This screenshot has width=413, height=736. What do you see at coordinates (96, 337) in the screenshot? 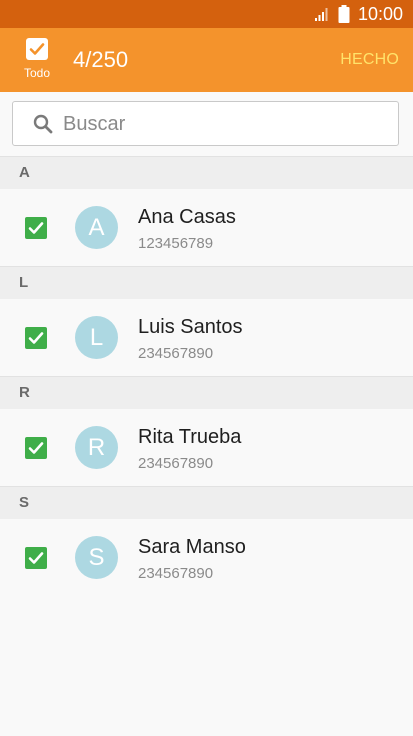
I see `avatar: L` at bounding box center [96, 337].